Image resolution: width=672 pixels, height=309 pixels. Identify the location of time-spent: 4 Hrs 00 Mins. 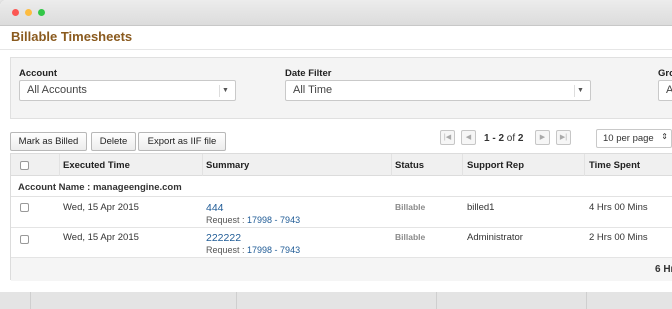
(618, 207).